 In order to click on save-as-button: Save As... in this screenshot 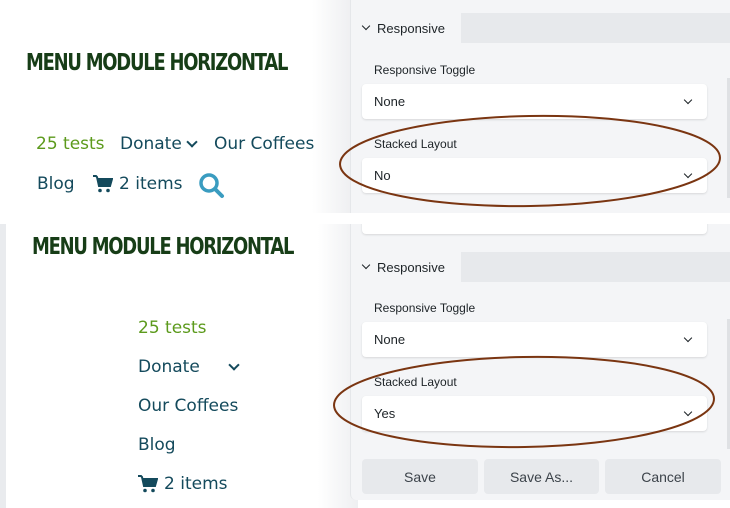, I will do `click(541, 476)`.